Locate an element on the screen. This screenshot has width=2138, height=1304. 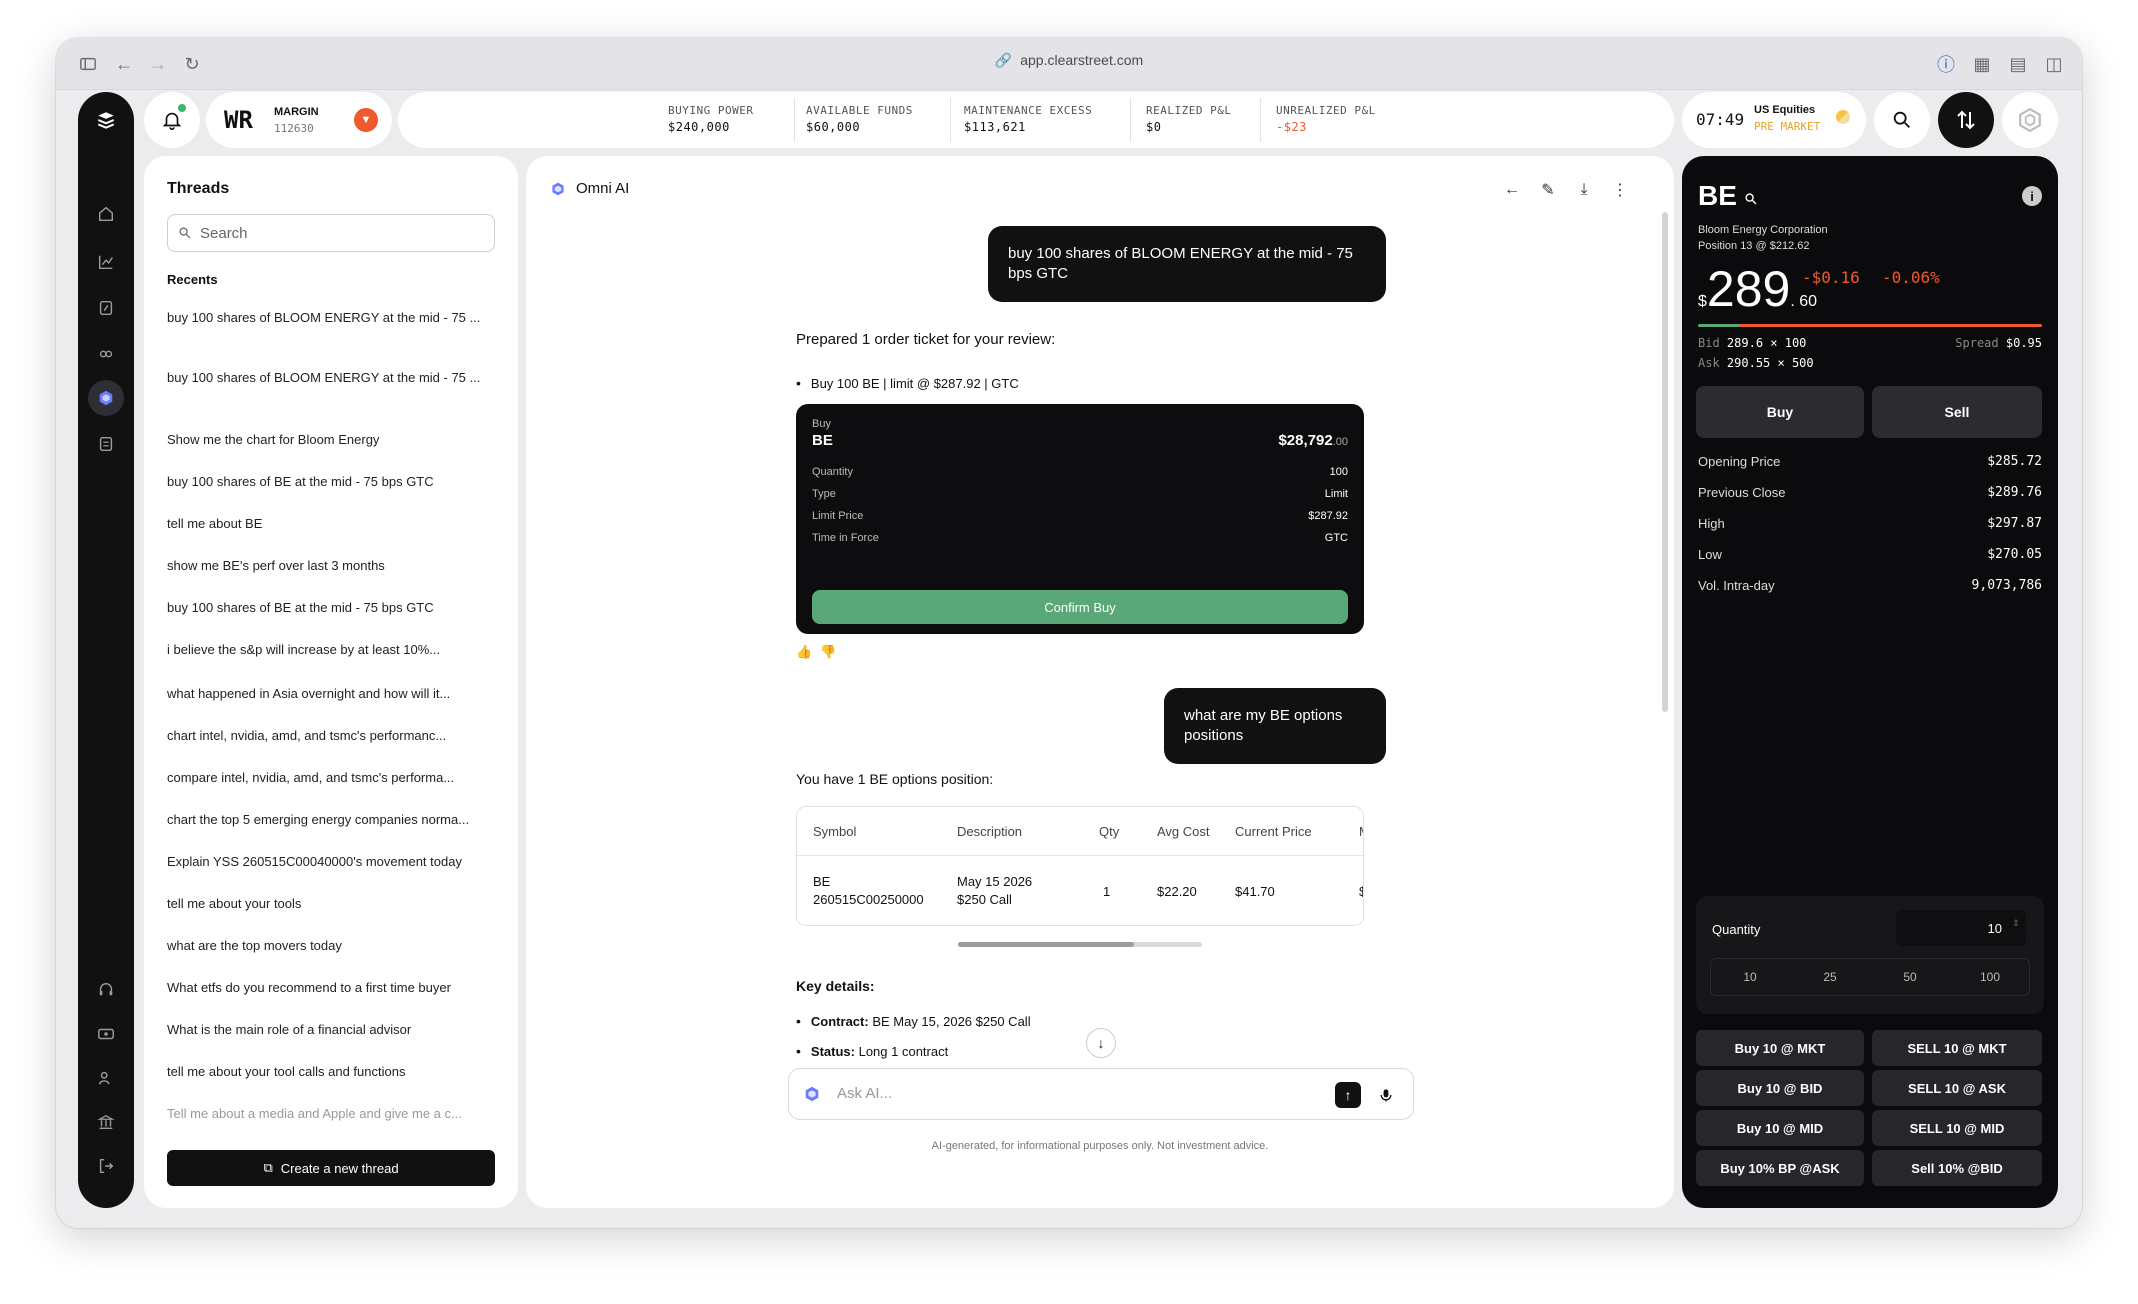
quantity-preset: 100 is located at coordinates (1990, 977).